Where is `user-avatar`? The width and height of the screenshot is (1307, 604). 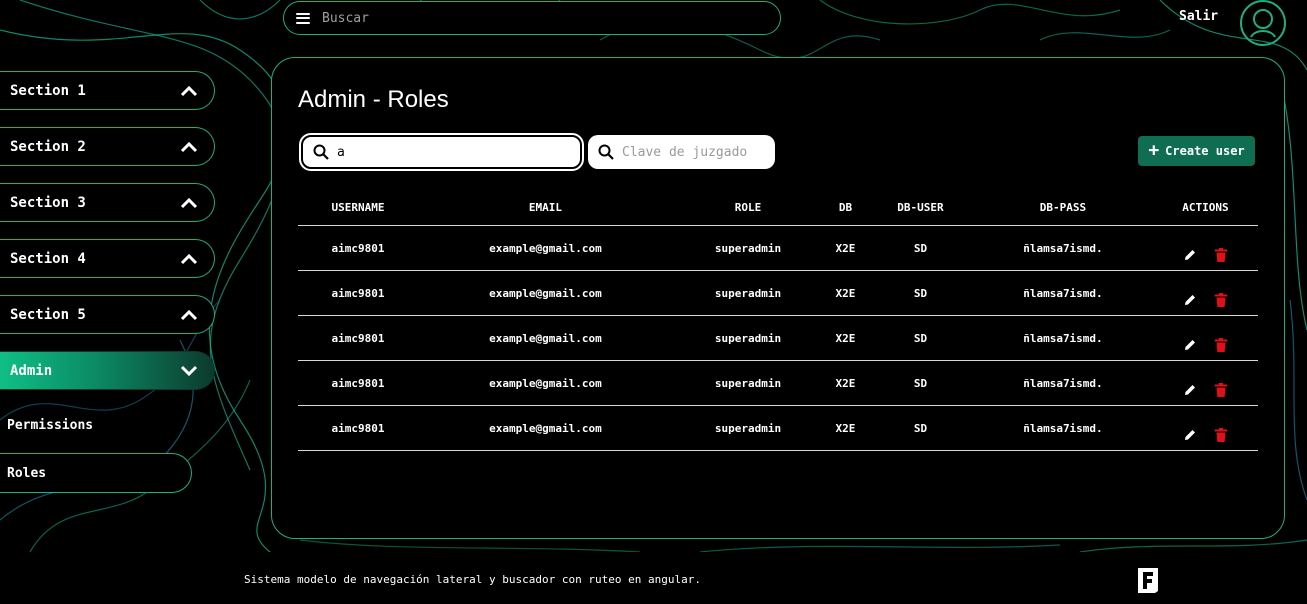 user-avatar is located at coordinates (1263, 23).